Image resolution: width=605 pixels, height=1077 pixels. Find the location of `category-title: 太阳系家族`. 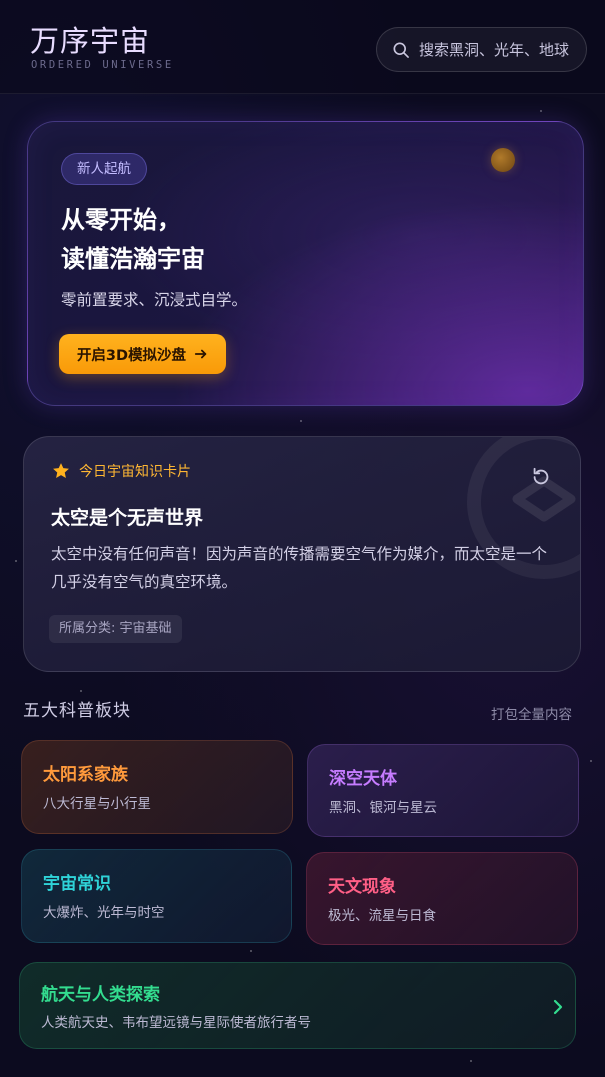

category-title: 太阳系家族 is located at coordinates (85, 775).